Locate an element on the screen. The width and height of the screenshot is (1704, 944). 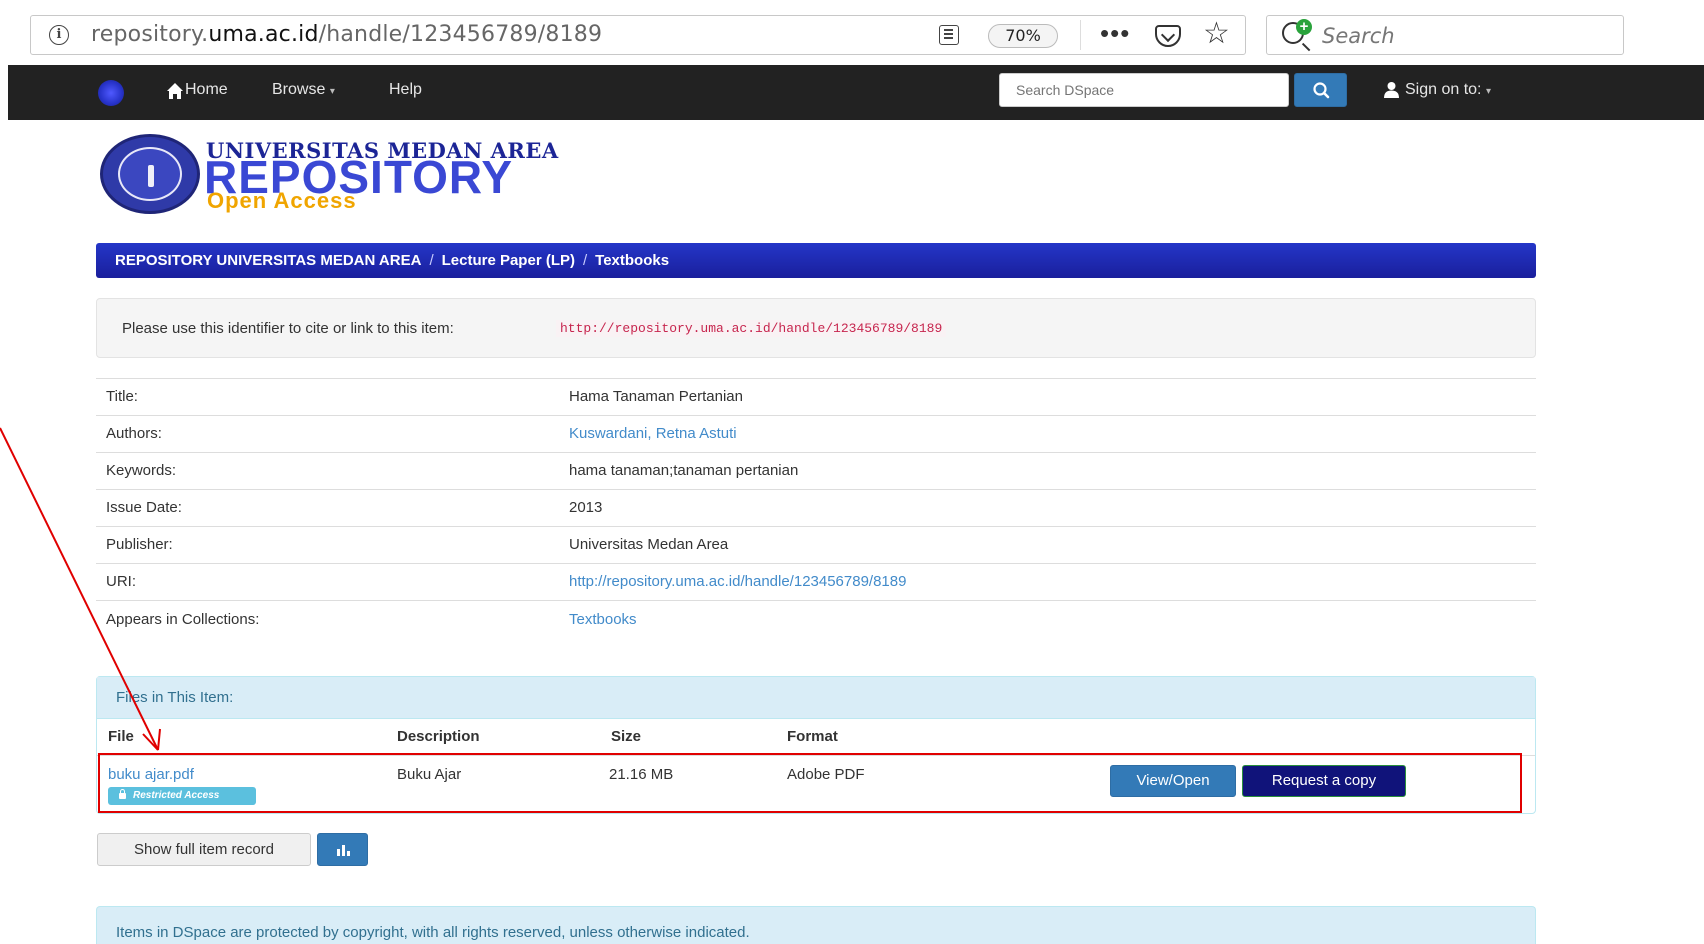
nav-browse-label: Browse is located at coordinates (299, 89).